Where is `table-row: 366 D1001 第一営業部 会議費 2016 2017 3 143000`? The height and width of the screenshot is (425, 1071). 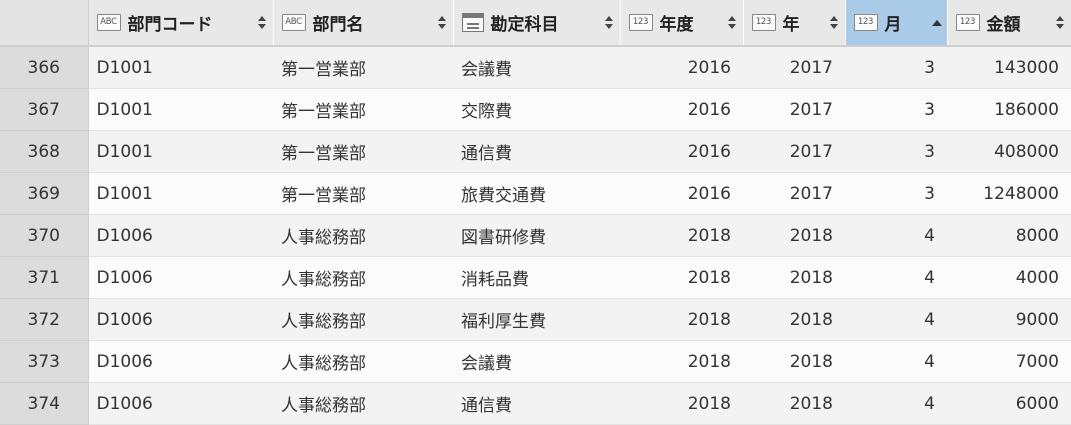
table-row: 366 D1001 第一営業部 会議費 2016 2017 3 143000 is located at coordinates (535, 67).